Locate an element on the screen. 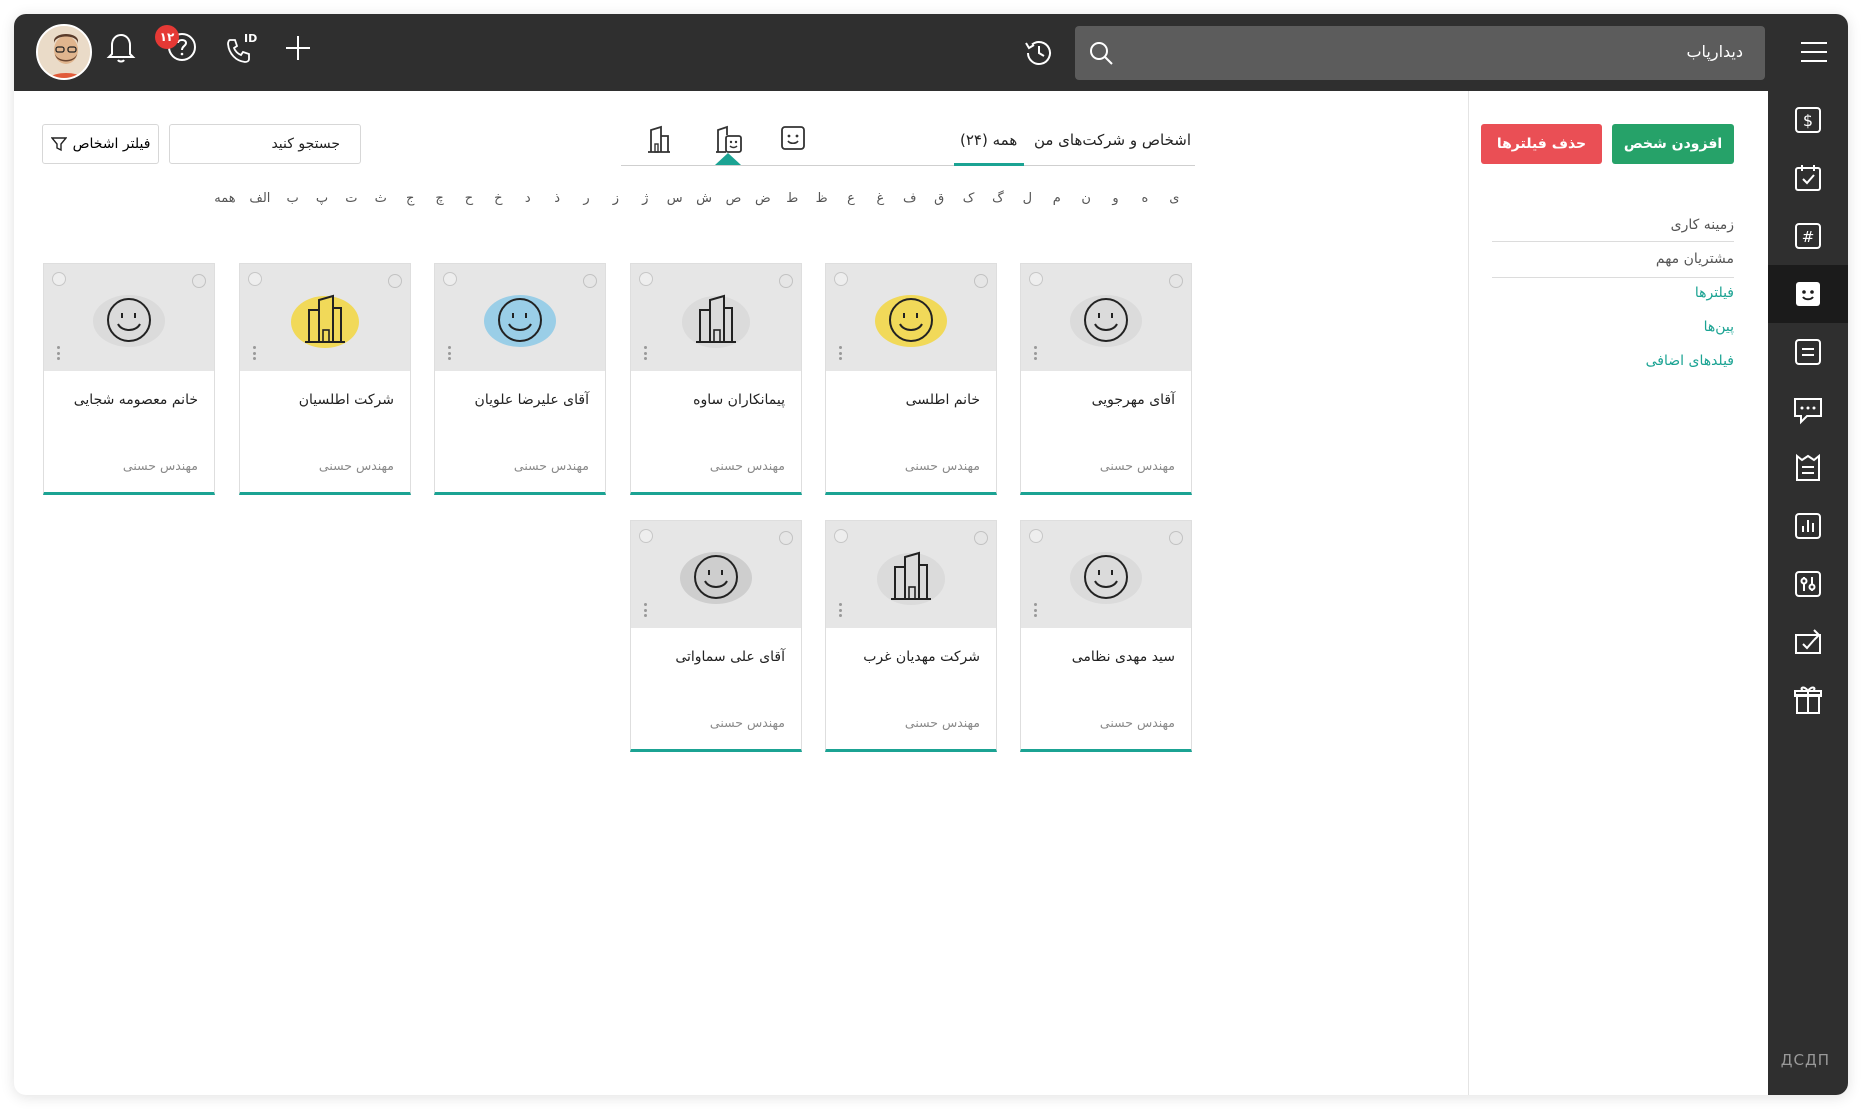  alphabet-letter: پ is located at coordinates (321, 198).